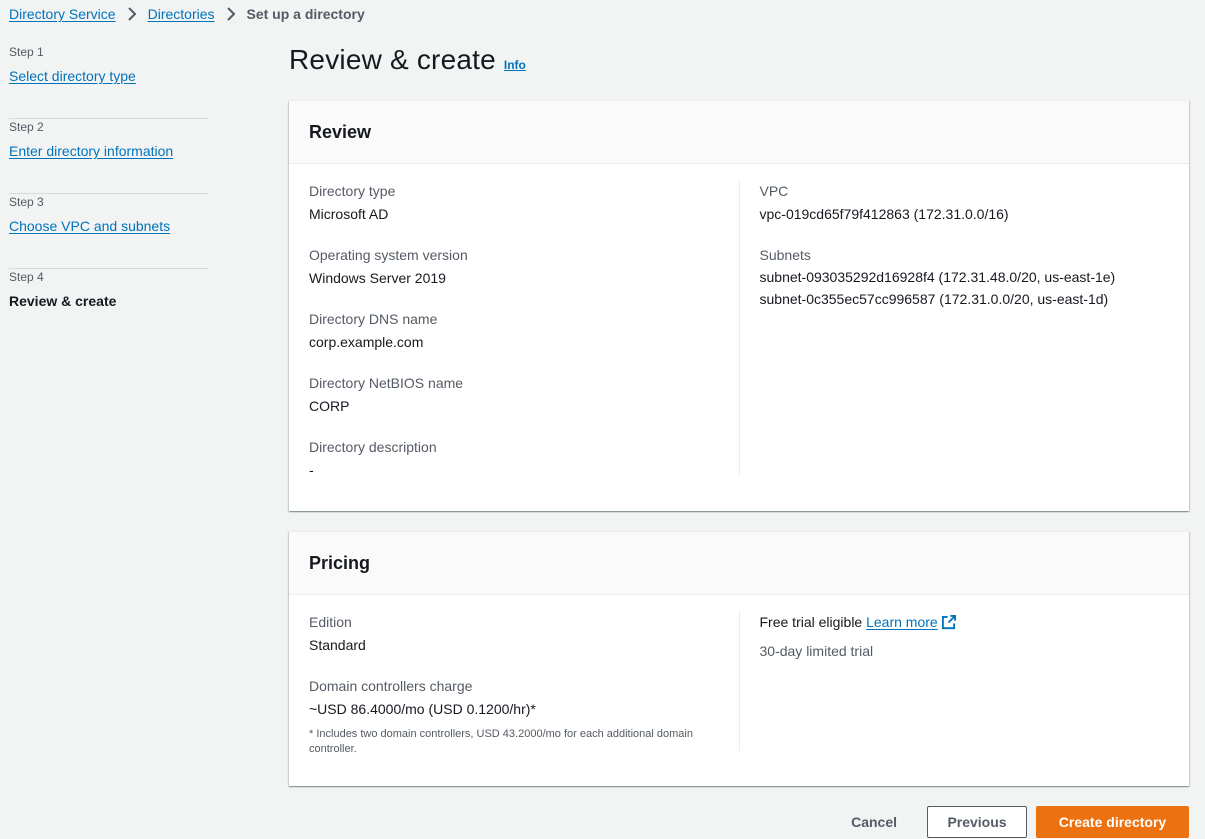 Image resolution: width=1205 pixels, height=839 pixels. I want to click on directory-type-field: Directory type Microsoft AD, so click(514, 203).